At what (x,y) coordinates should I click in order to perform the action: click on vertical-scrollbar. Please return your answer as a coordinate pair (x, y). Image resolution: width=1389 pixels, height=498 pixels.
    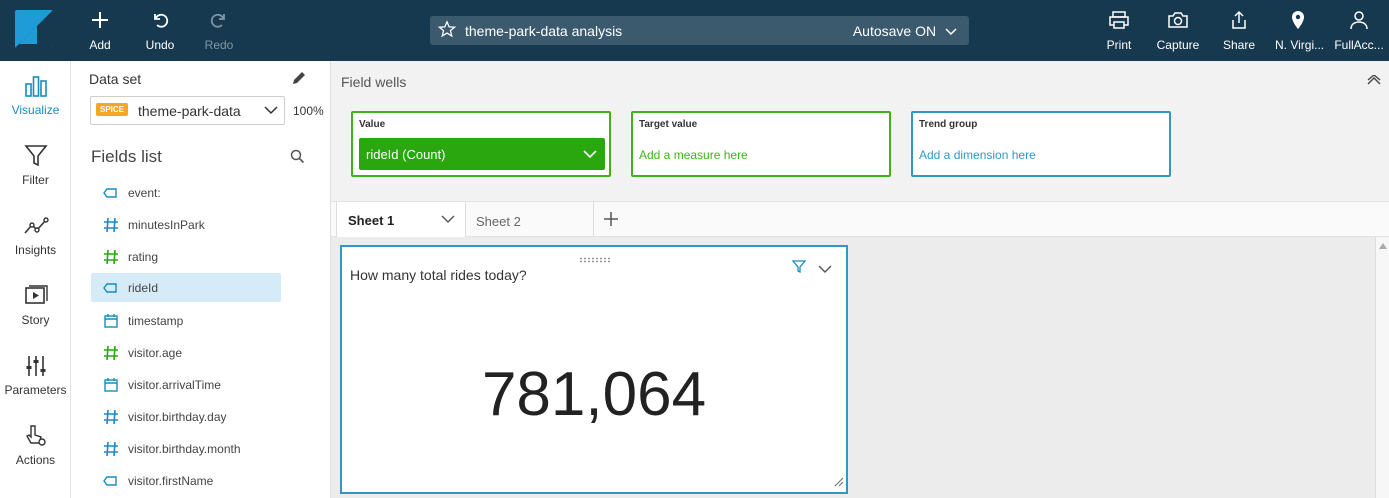
    Looking at the image, I should click on (1382, 367).